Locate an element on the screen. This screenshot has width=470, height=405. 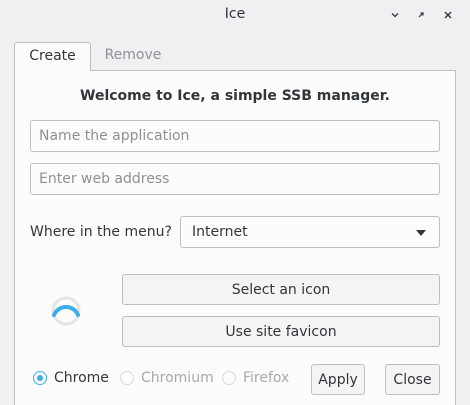
browser-label: Chrome is located at coordinates (81, 378).